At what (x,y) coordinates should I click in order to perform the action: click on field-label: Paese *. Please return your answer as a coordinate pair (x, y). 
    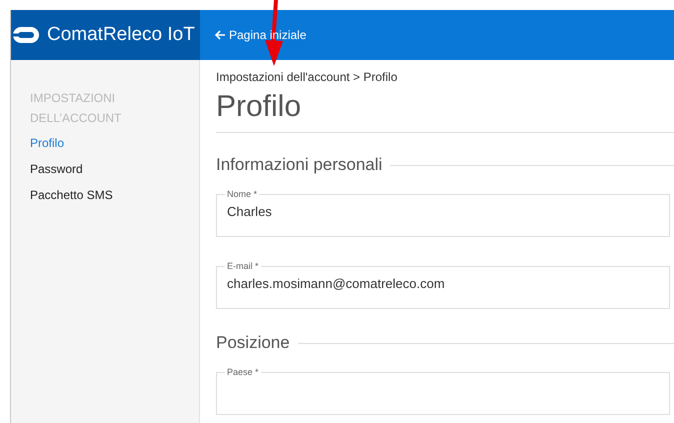
    Looking at the image, I should click on (243, 372).